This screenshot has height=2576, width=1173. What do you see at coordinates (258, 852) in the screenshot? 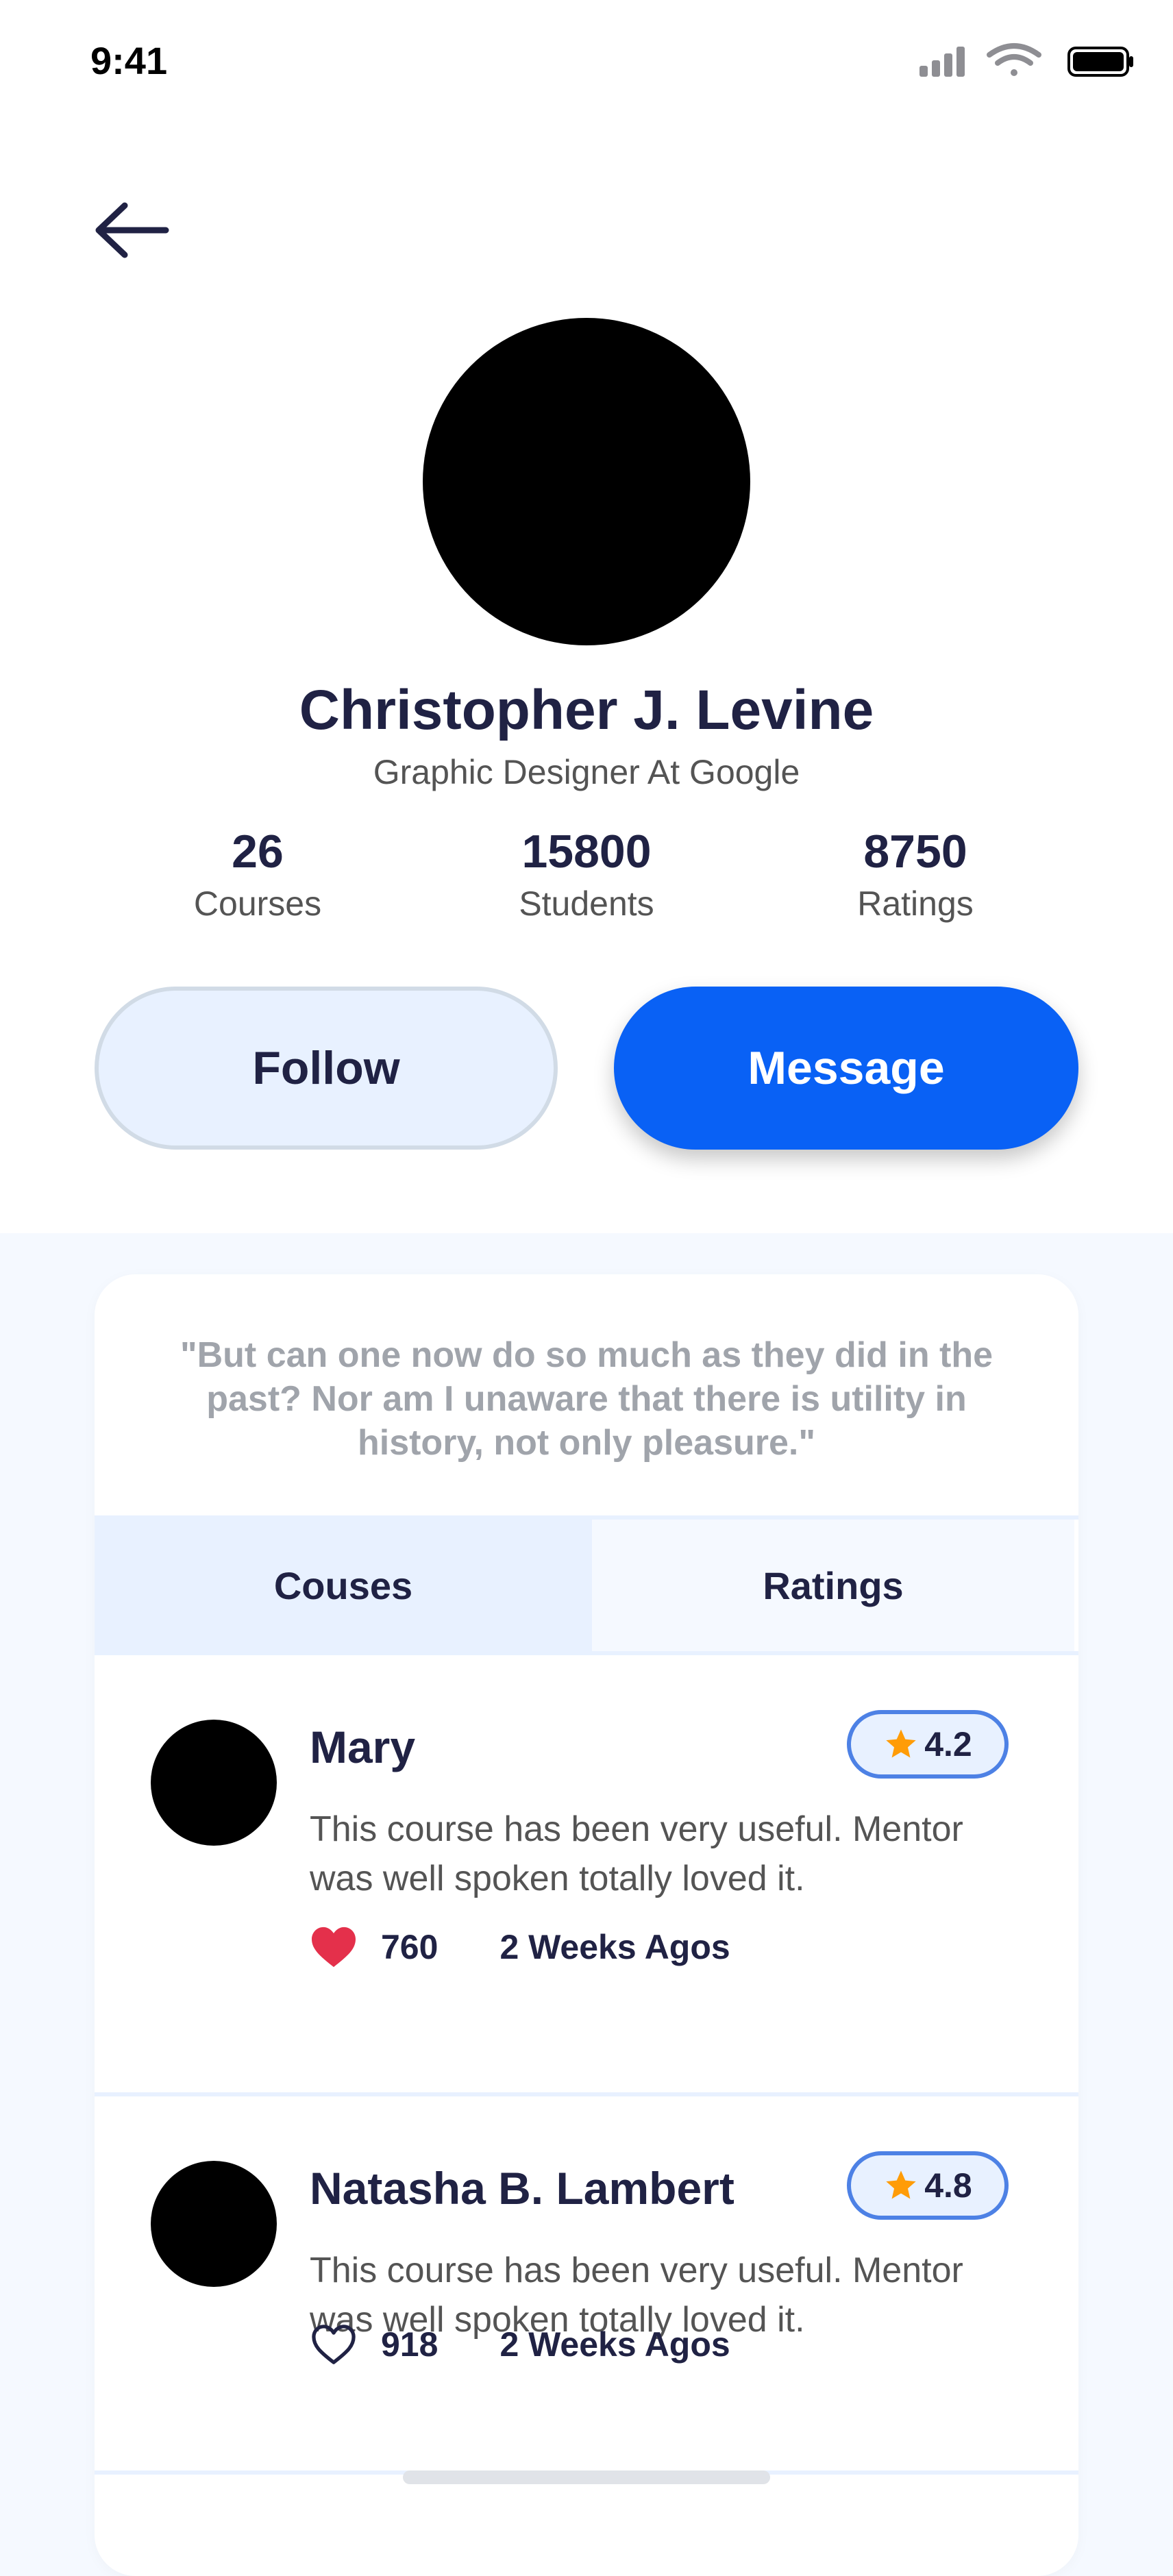
I see `stat-value: 26` at bounding box center [258, 852].